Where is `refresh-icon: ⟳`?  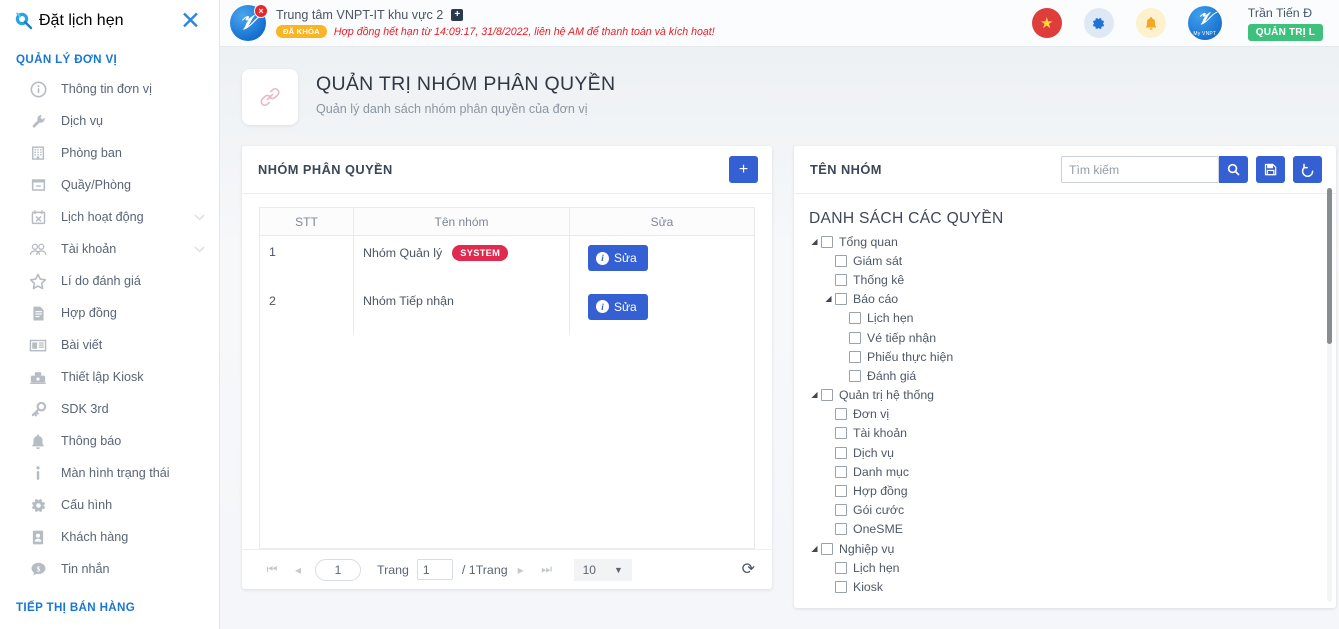 refresh-icon: ⟳ is located at coordinates (748, 569).